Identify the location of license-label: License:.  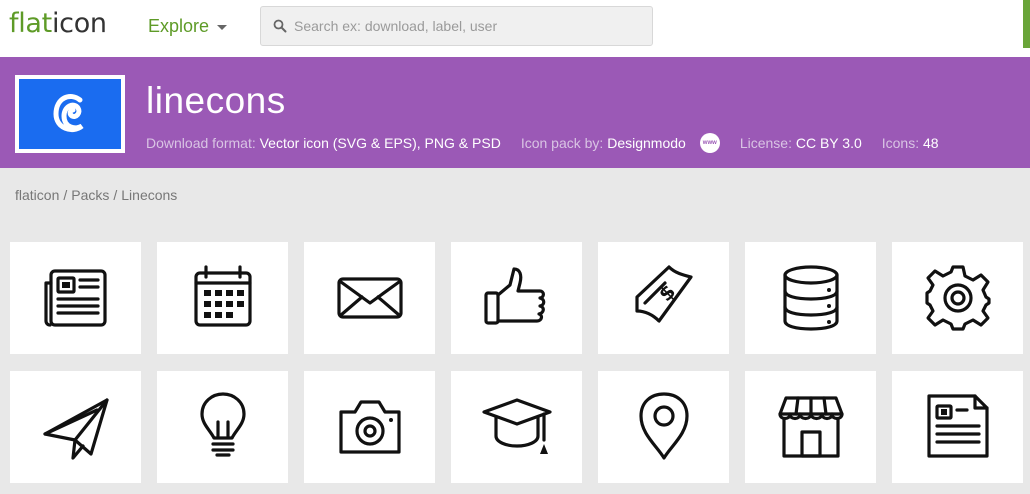
(765, 143).